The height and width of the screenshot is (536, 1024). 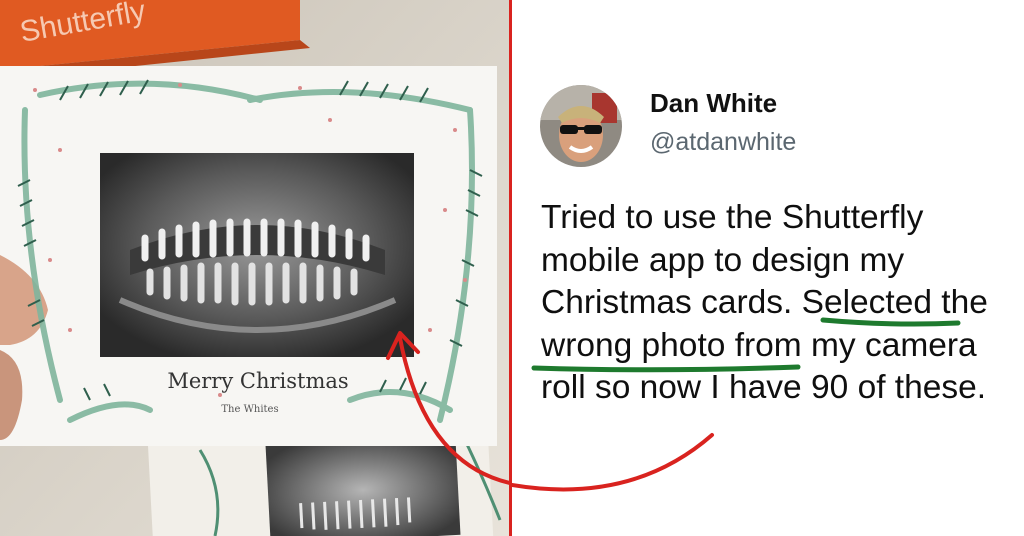 I want to click on annotation-arrow-right, so click(x=613, y=462).